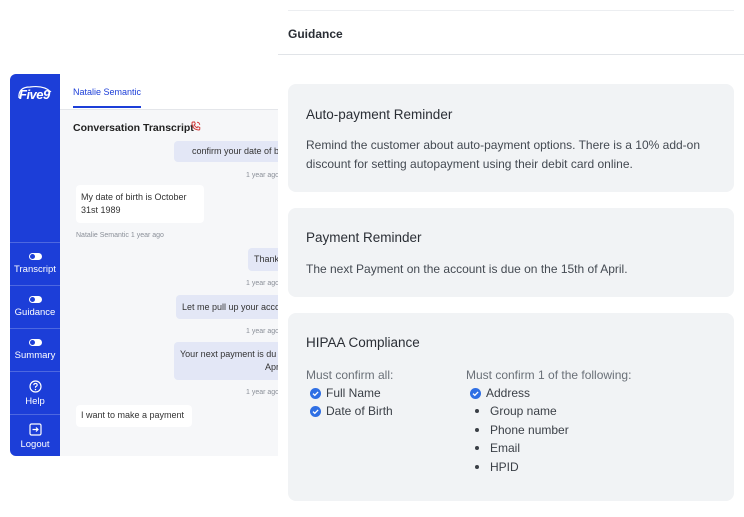 This screenshot has width=744, height=517. I want to click on nav-label: Guidance, so click(35, 312).